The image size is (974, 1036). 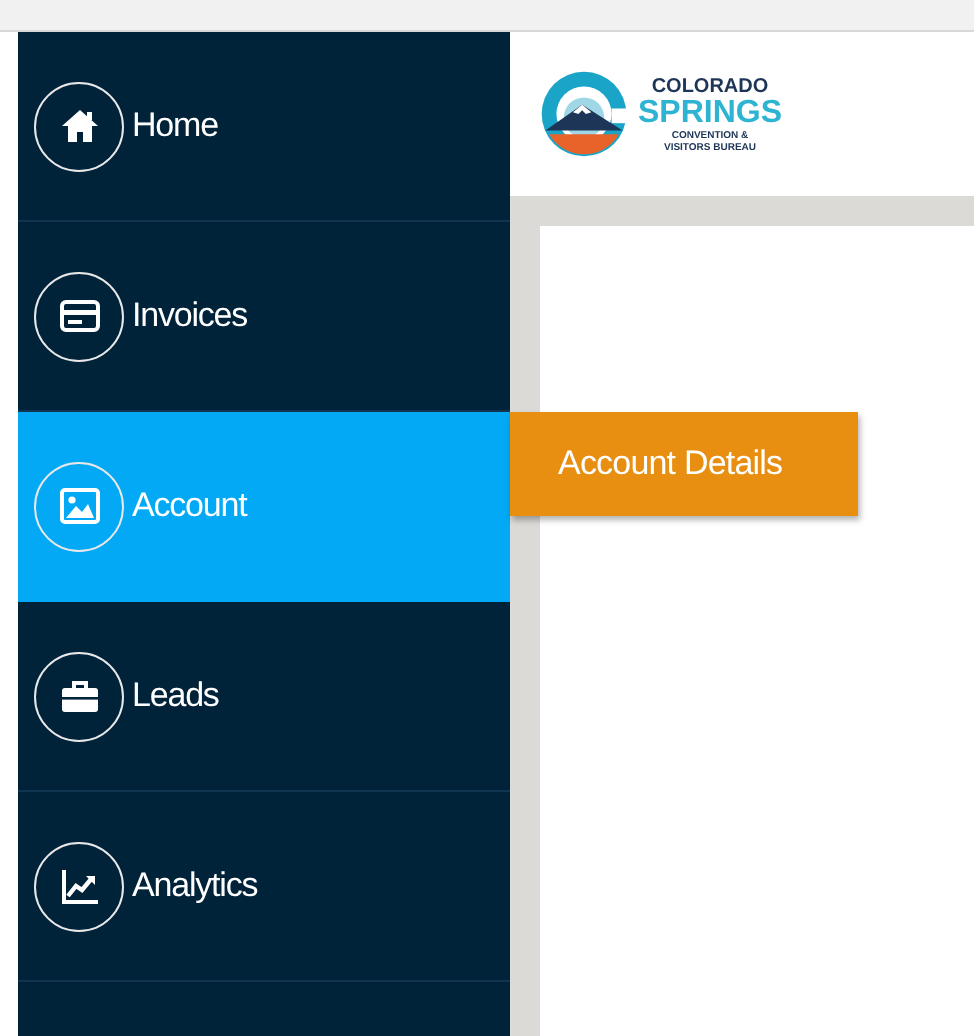 I want to click on line-chart-icon, so click(x=79, y=886).